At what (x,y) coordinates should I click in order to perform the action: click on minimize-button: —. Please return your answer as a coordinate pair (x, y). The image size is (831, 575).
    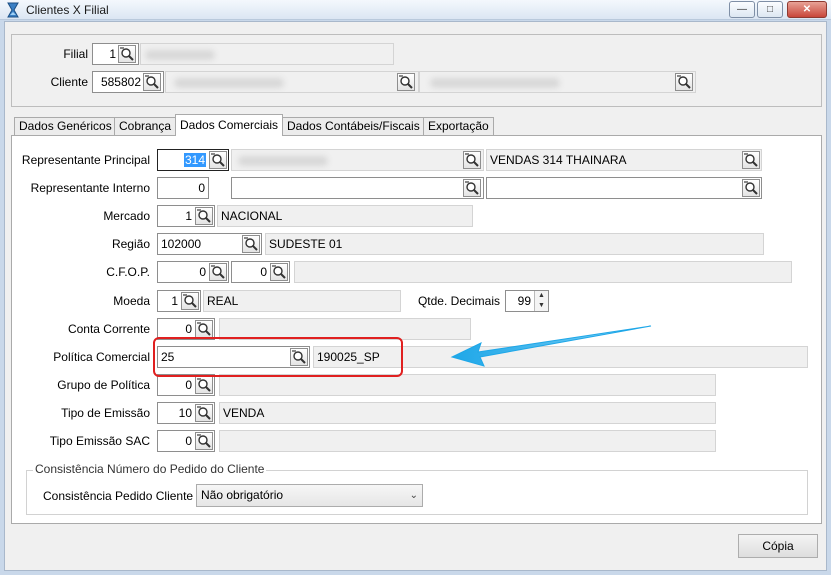
    Looking at the image, I should click on (742, 9).